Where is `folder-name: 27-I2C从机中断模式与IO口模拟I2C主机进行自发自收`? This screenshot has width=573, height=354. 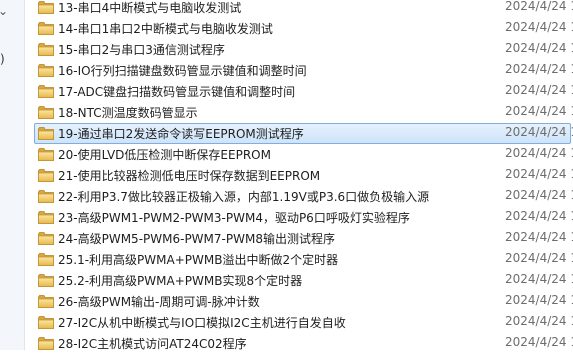
folder-name: 27-I2C从机中断模式与IO口模拟I2C主机进行自发自收 is located at coordinates (202, 323).